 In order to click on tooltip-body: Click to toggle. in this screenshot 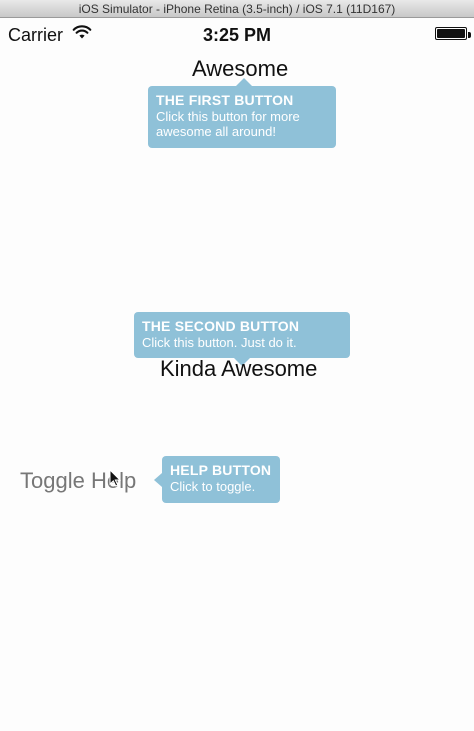, I will do `click(213, 486)`.